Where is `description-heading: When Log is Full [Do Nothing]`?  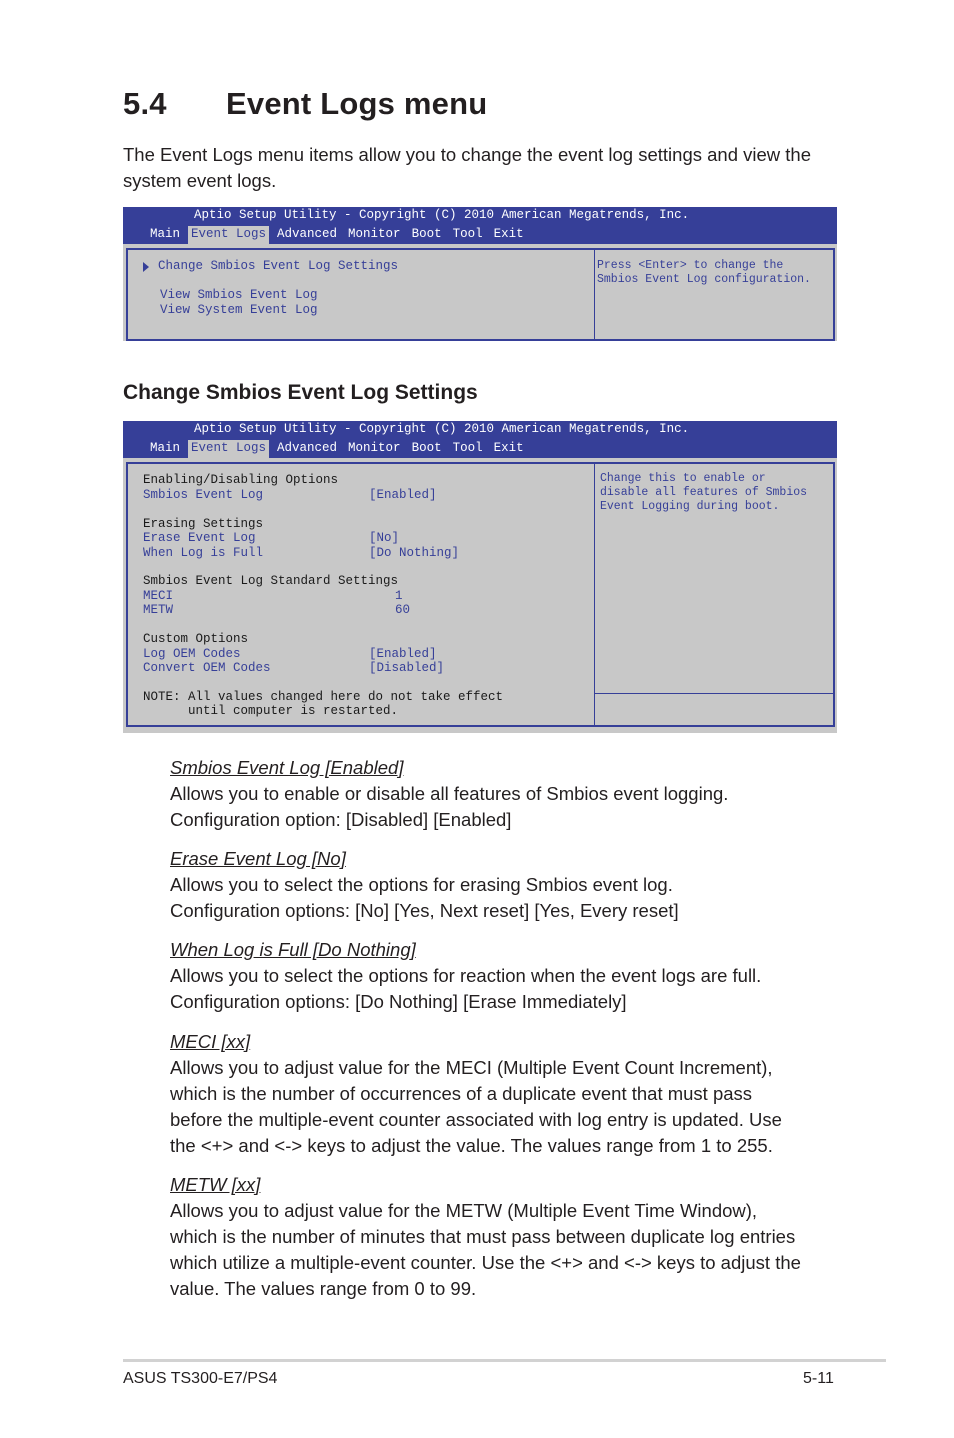 description-heading: When Log is Full [Do Nothing] is located at coordinates (293, 949).